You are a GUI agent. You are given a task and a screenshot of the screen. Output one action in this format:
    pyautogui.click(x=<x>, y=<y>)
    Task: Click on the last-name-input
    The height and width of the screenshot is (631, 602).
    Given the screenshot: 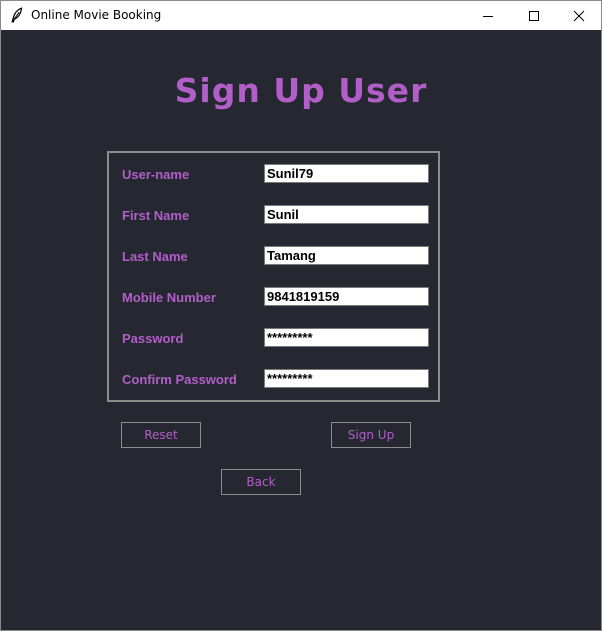 What is the action you would take?
    pyautogui.click(x=346, y=255)
    